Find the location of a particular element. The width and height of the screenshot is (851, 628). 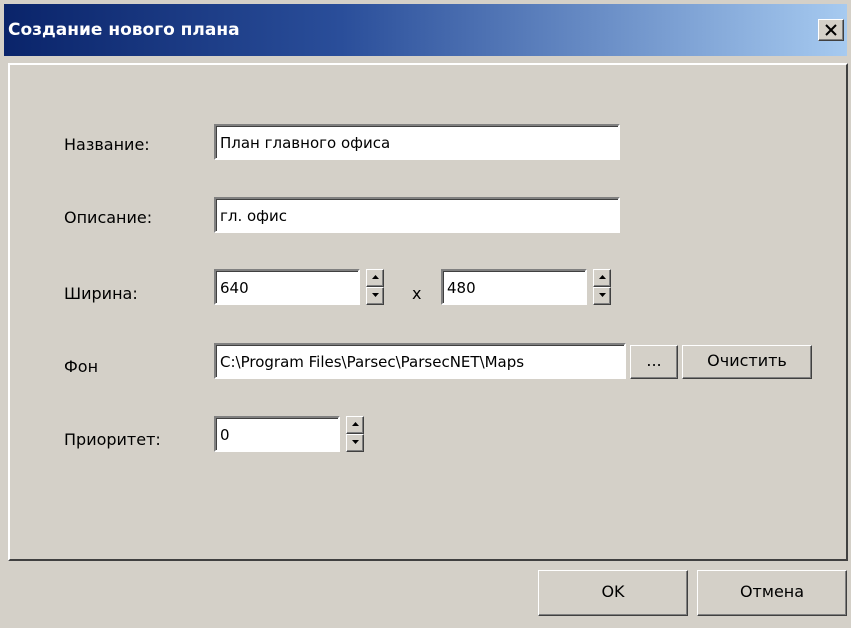

ok-button: OK is located at coordinates (613, 593).